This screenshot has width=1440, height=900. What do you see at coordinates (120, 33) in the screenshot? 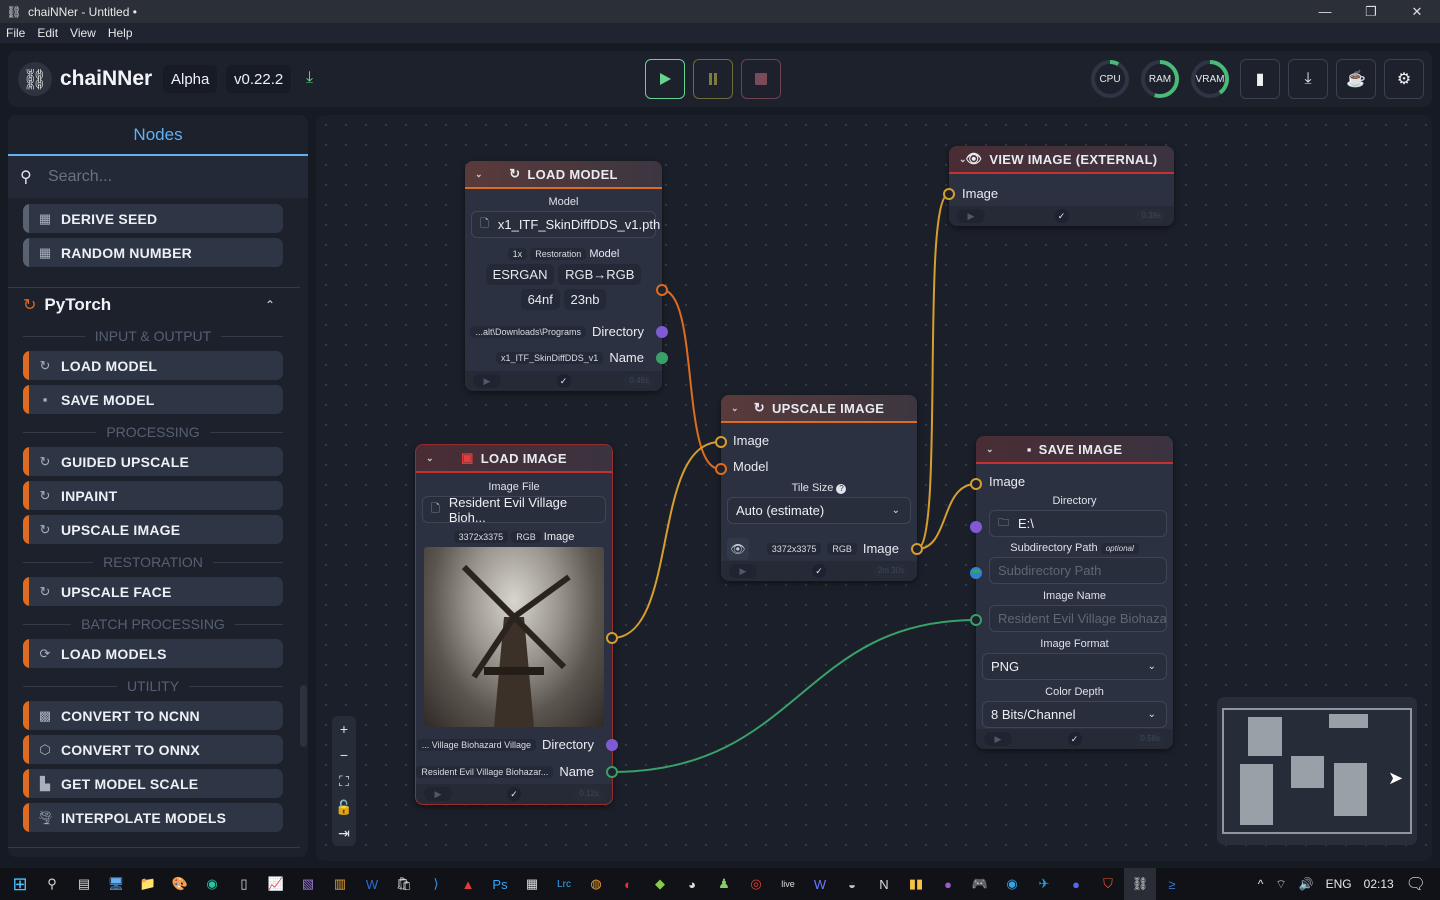
I see `menu-help: Help` at bounding box center [120, 33].